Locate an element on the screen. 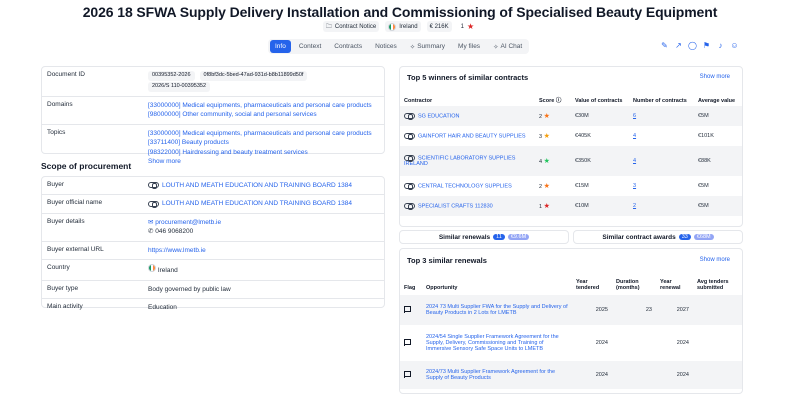  tab-context: Context is located at coordinates (310, 46).